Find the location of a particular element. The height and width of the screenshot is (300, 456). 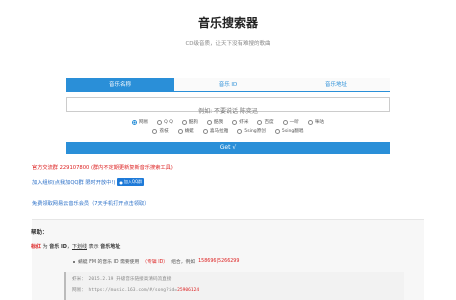

help-legend: 标红 为 音乐 ID，下划线 表示 音乐地址 is located at coordinates (75, 246).